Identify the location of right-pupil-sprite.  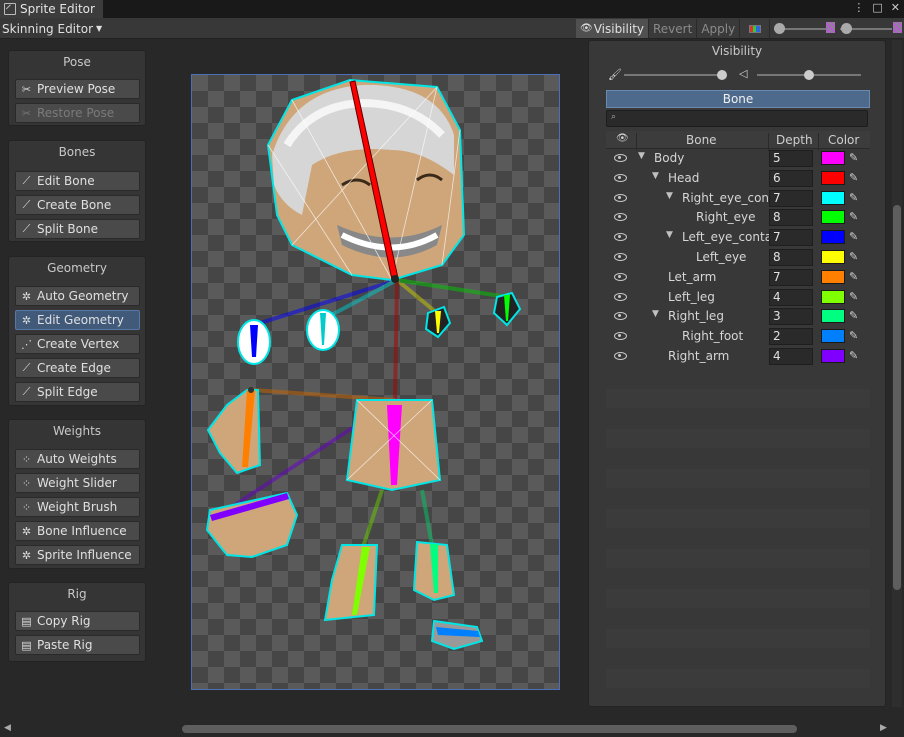
(438, 322).